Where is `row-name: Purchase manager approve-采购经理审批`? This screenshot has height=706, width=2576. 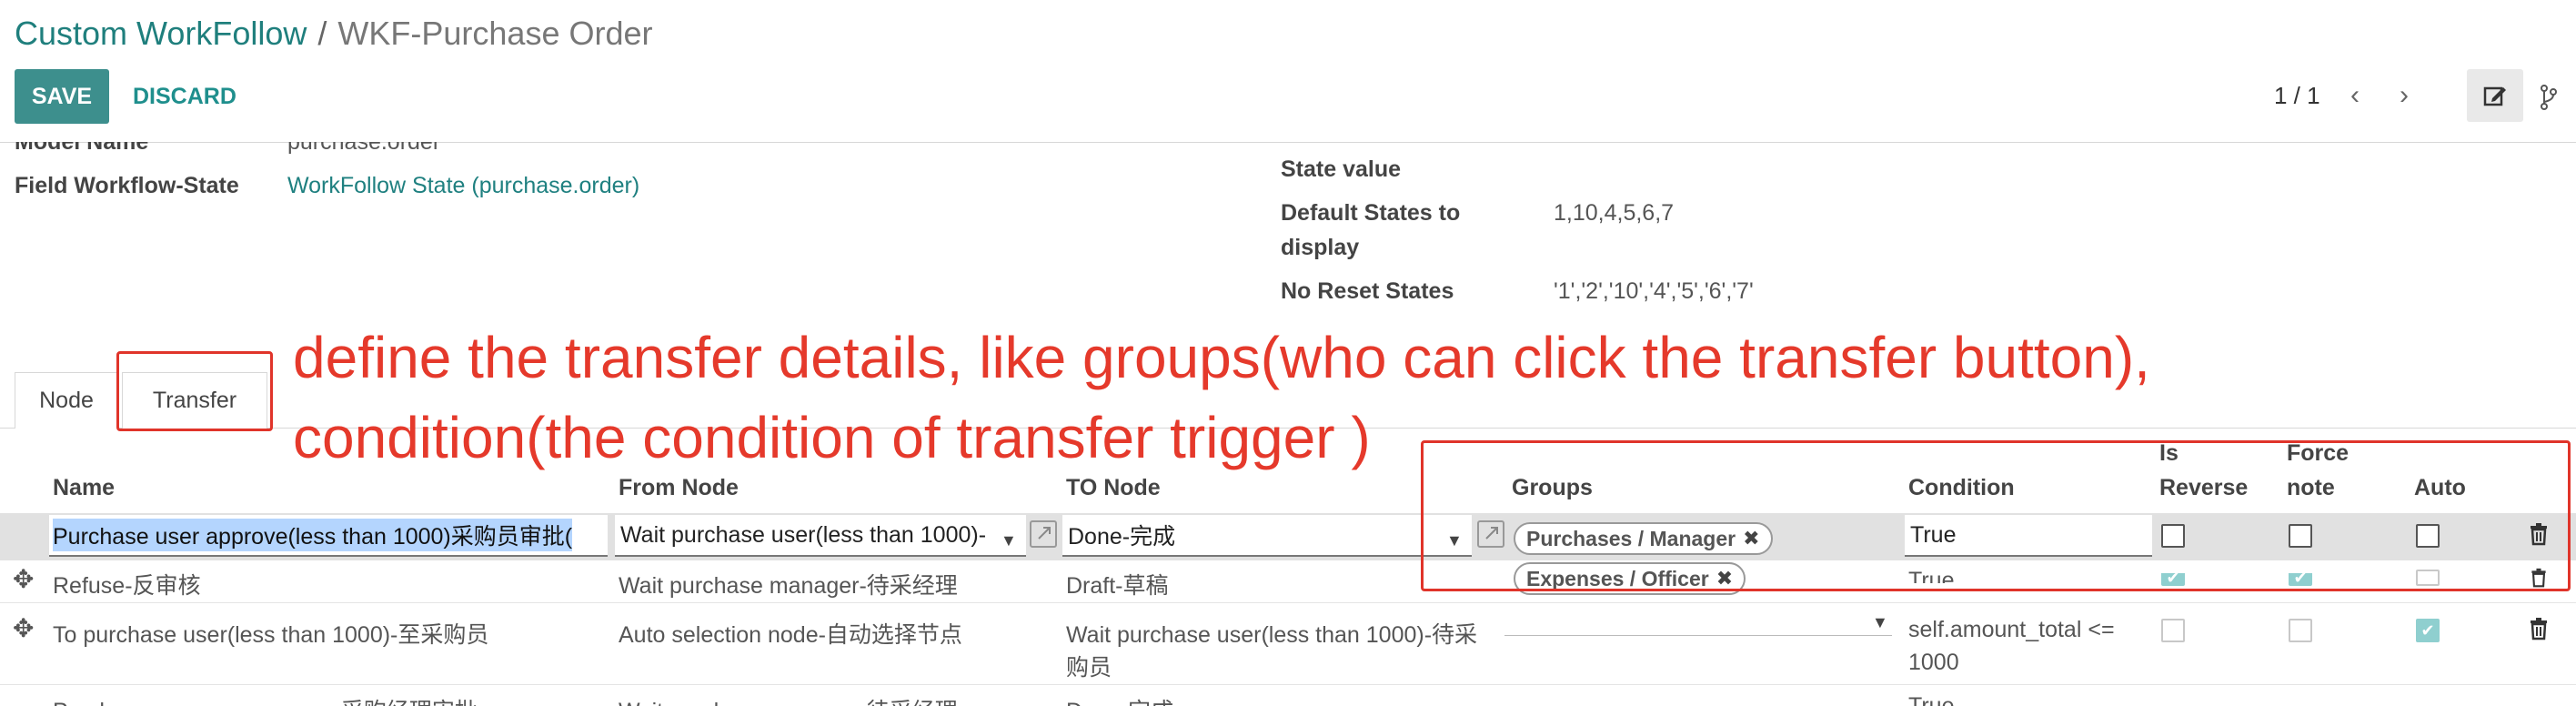
row-name: Purchase manager approve-采购经理审批 is located at coordinates (265, 699).